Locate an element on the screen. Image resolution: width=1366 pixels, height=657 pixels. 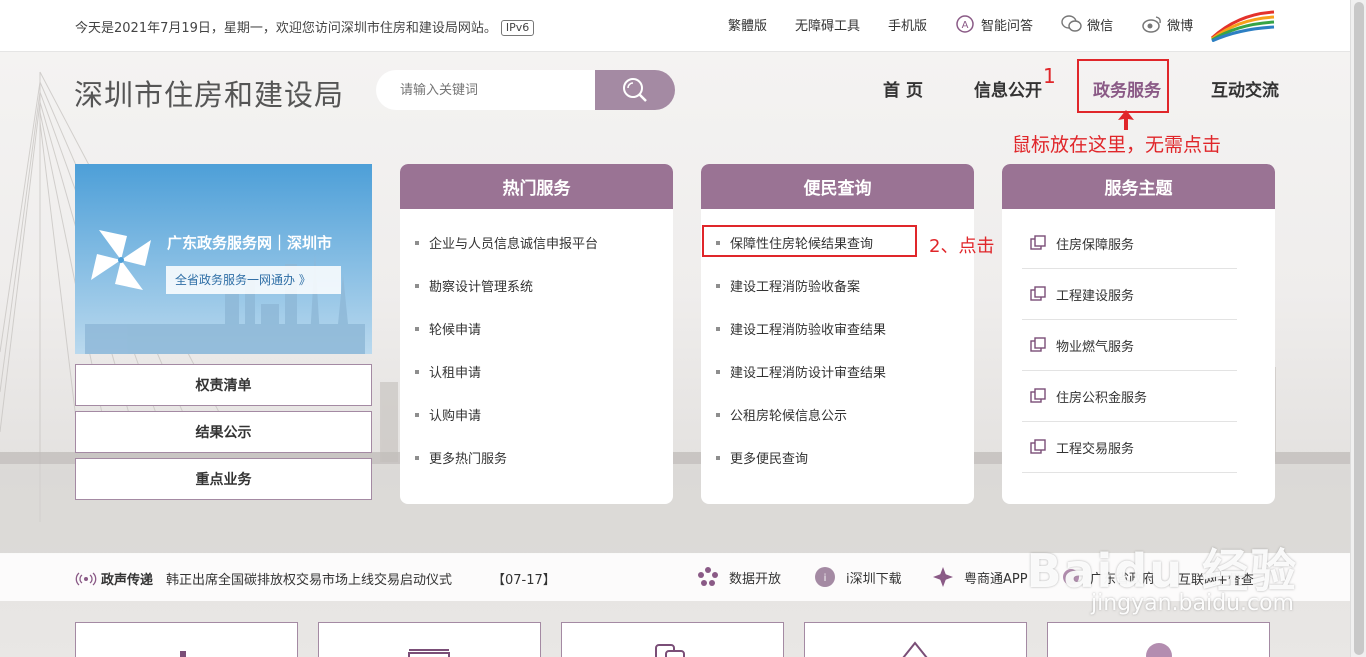
list-item: 公租房轮候信息公示 is located at coordinates (845, 414).